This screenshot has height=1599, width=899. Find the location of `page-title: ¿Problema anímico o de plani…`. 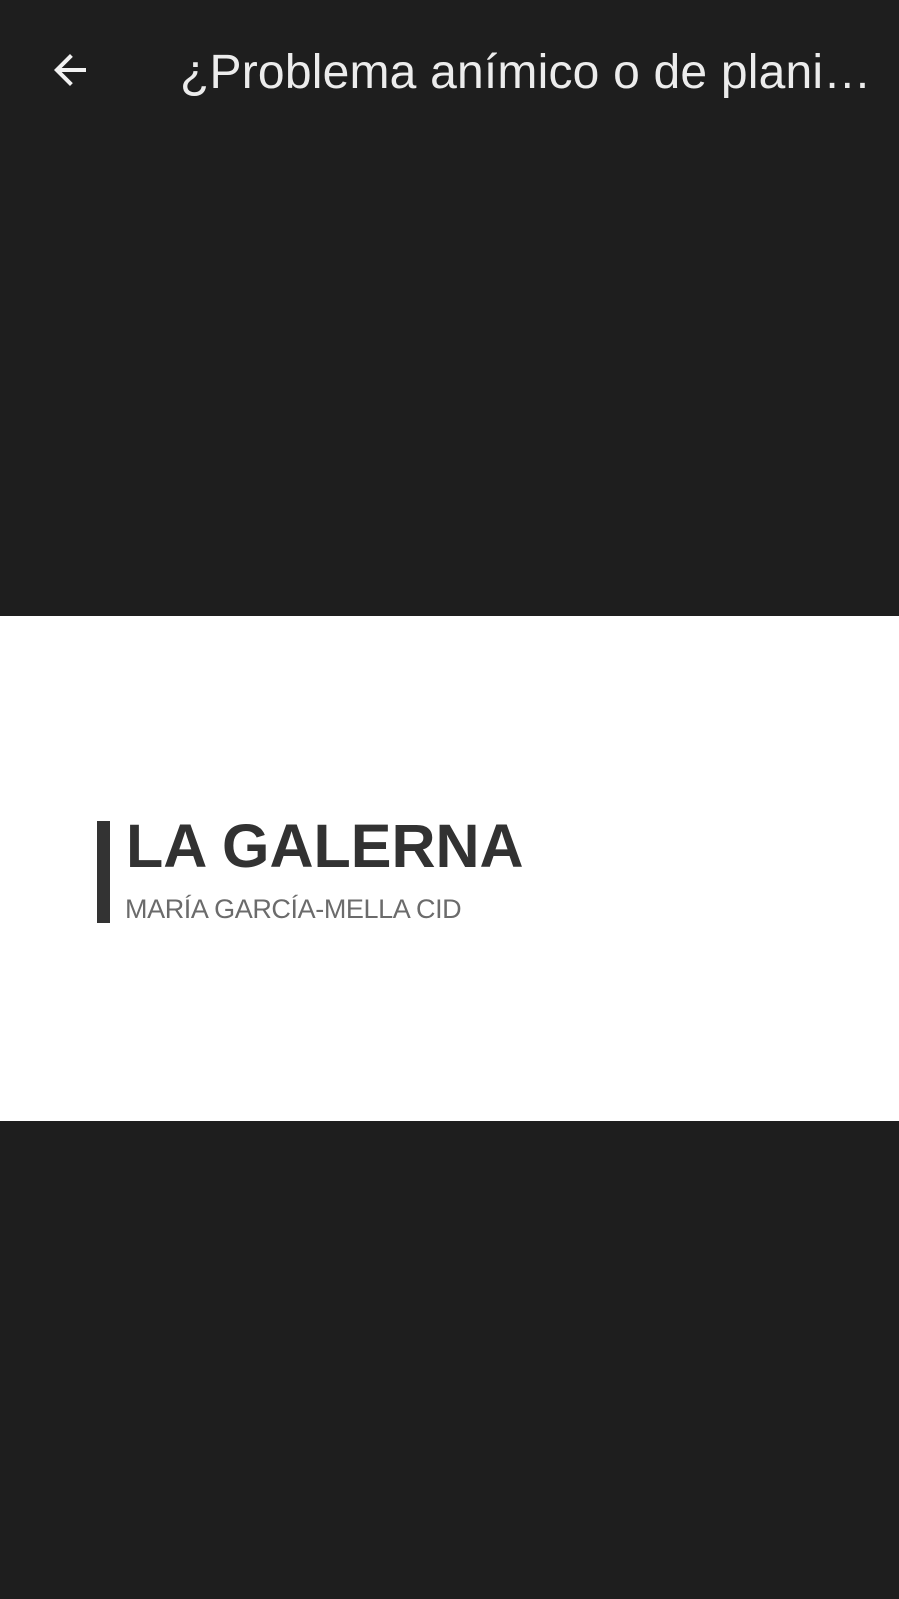

page-title: ¿Problema anímico o de plani… is located at coordinates (526, 72).